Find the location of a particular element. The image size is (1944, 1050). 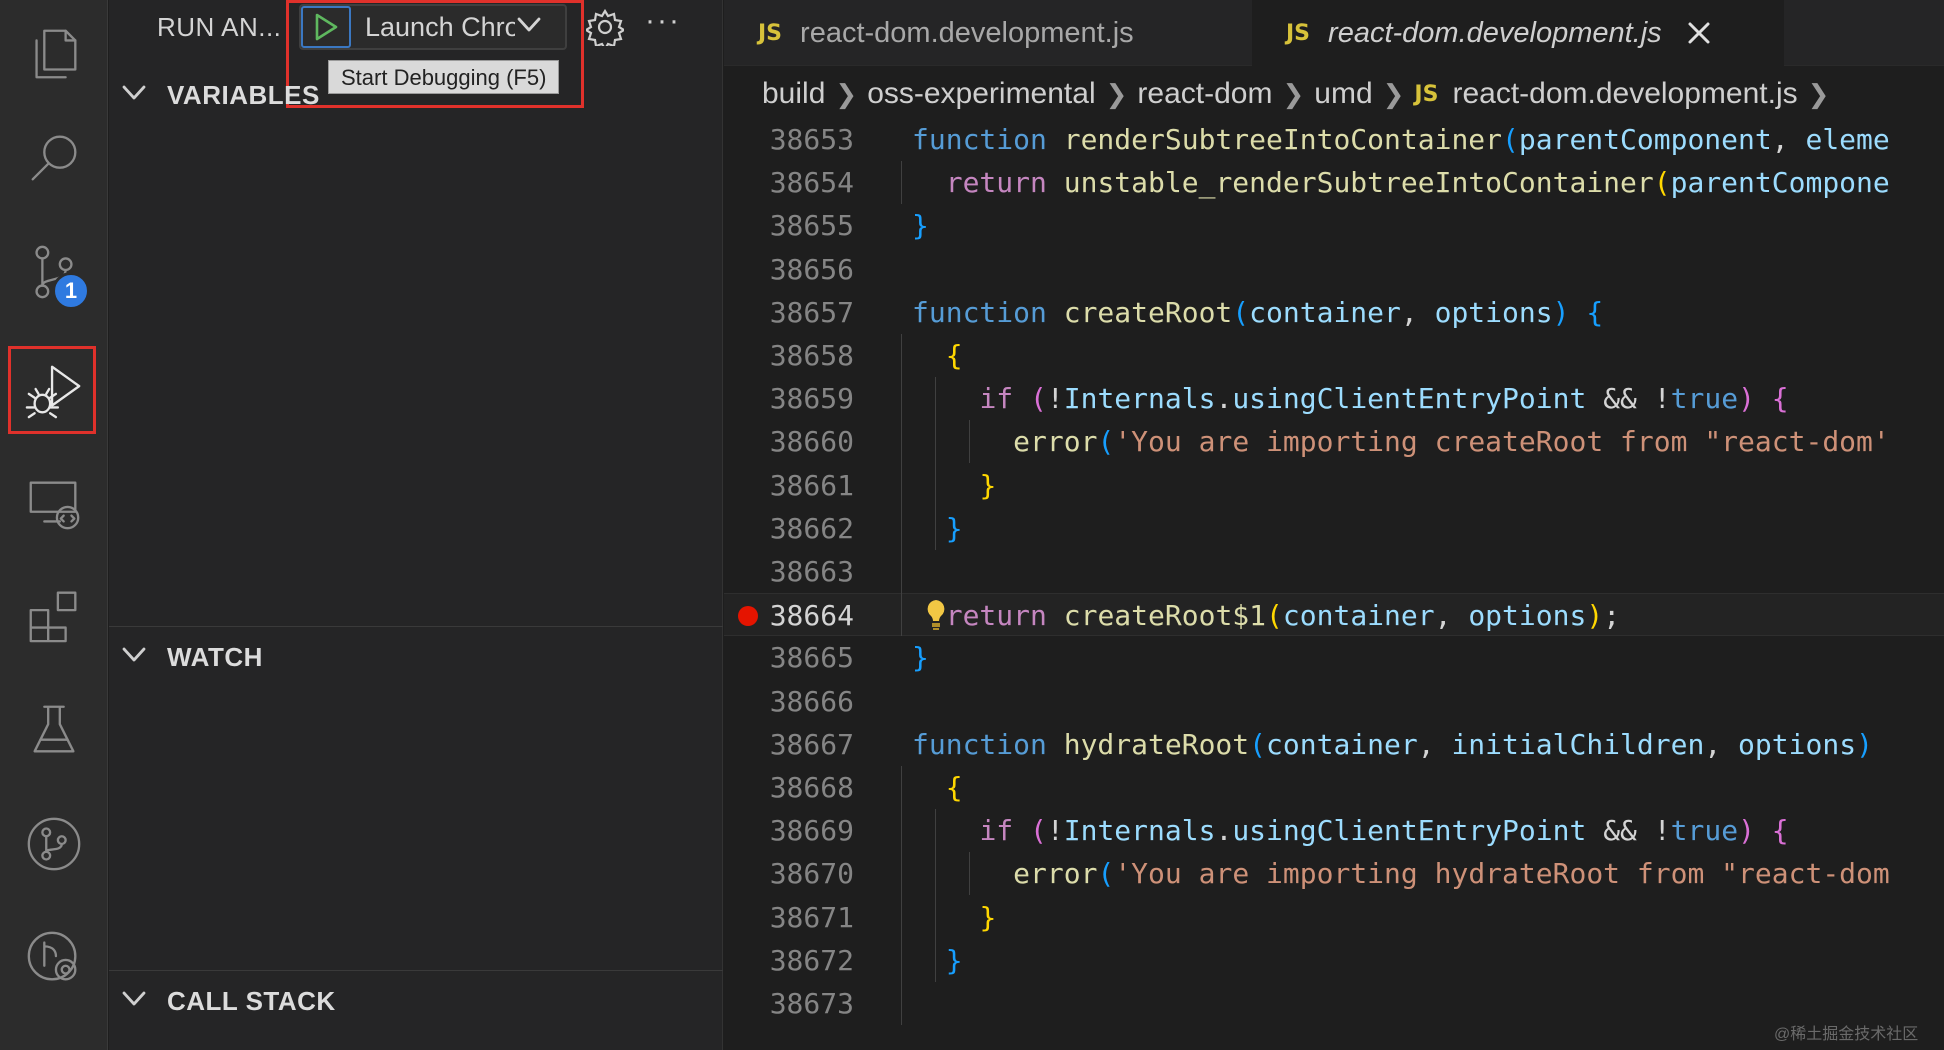

more-actions-icon: ··· is located at coordinates (663, 21).